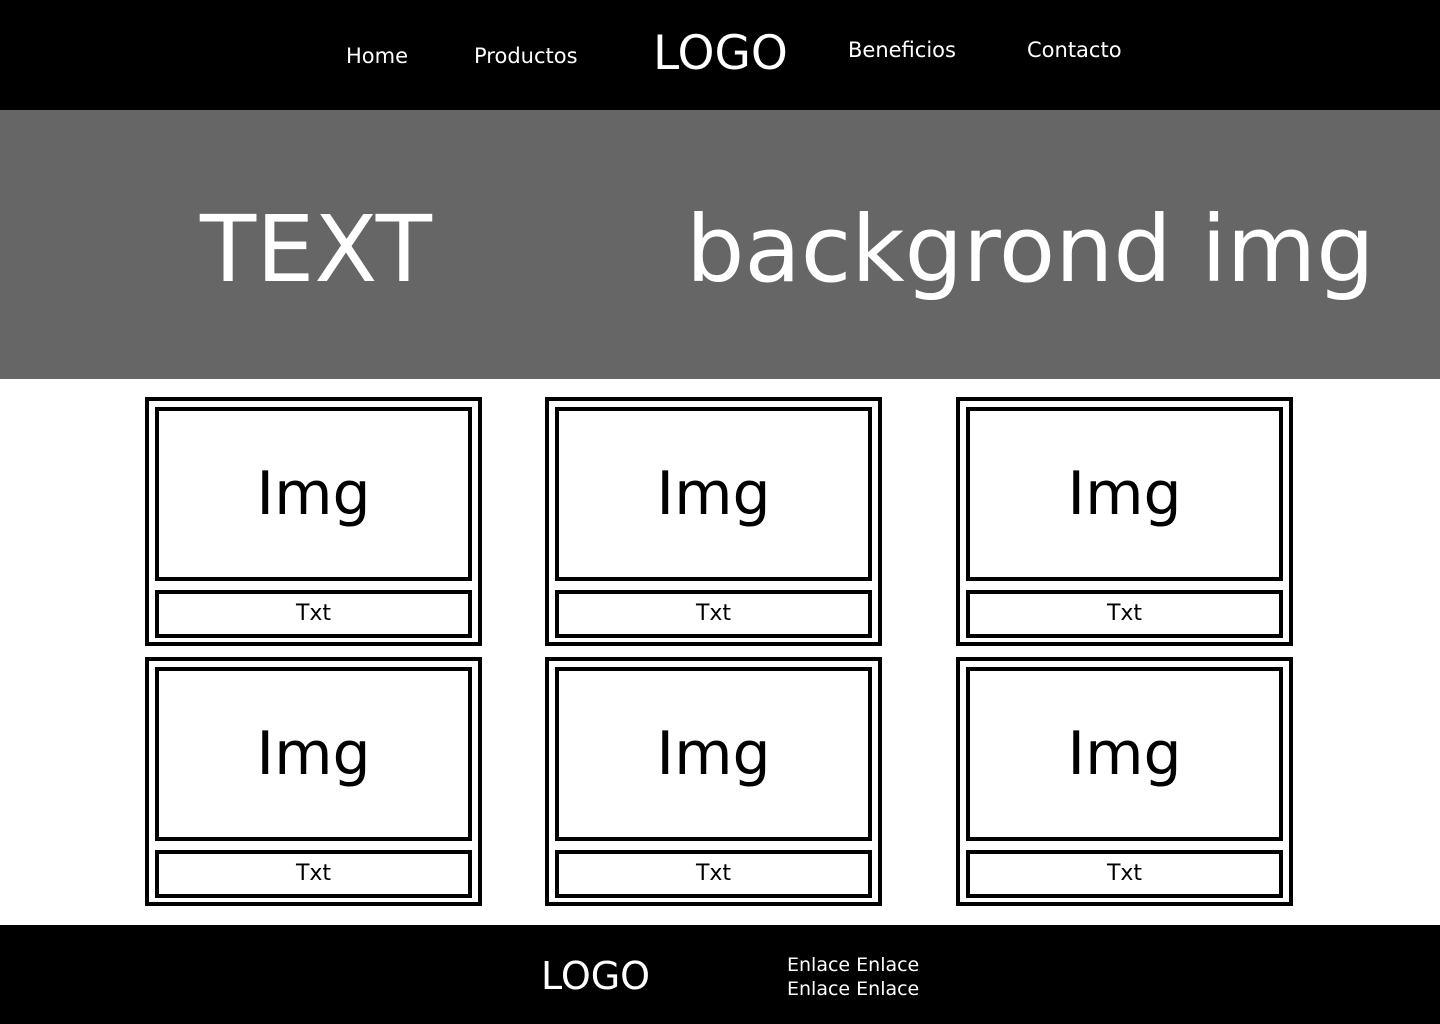 Image resolution: width=1440 pixels, height=1024 pixels. I want to click on hero-background-image-placeholder: backgrond img, so click(1030, 249).